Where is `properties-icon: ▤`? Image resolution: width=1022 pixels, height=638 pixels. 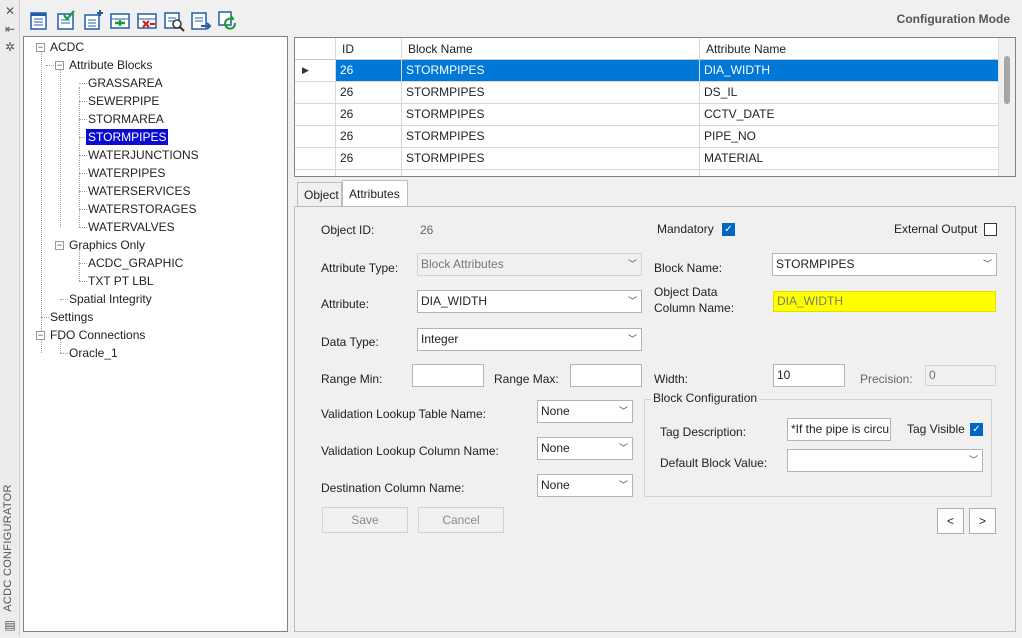 properties-icon: ▤ is located at coordinates (10, 625).